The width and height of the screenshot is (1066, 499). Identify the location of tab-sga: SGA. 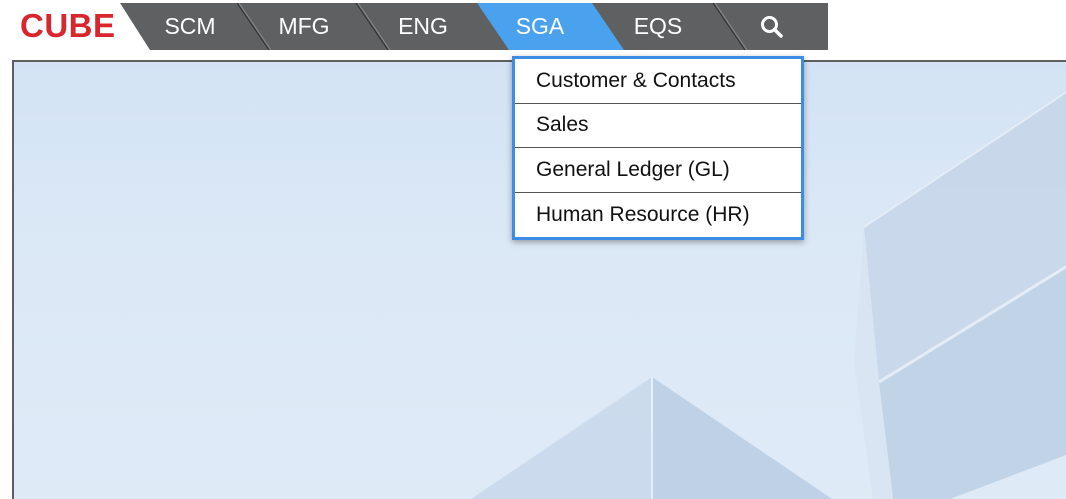
(540, 26).